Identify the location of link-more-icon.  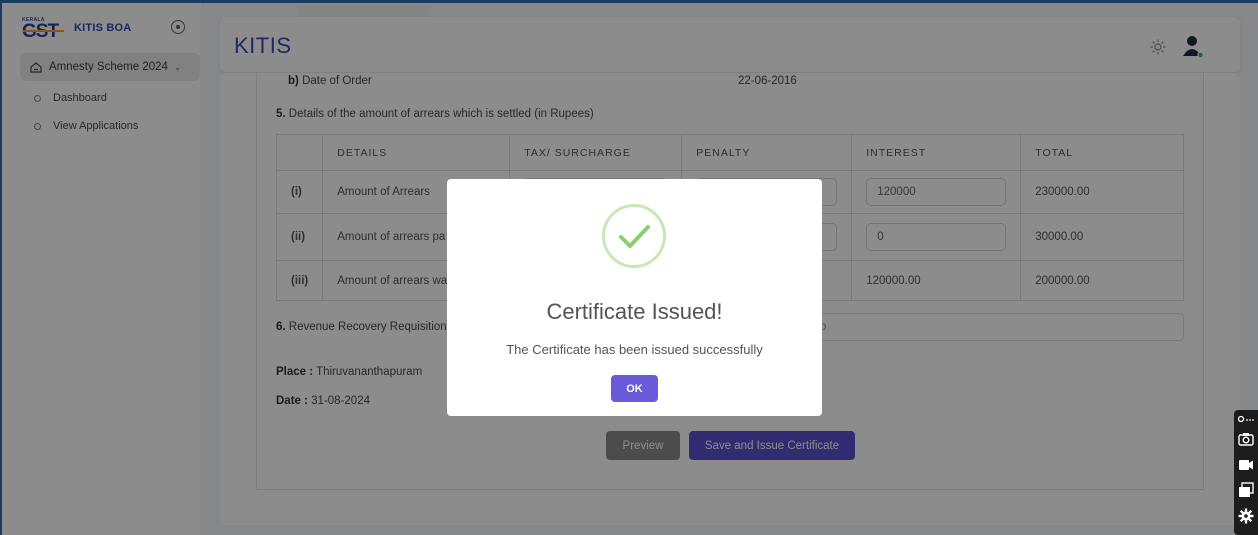
(1246, 419).